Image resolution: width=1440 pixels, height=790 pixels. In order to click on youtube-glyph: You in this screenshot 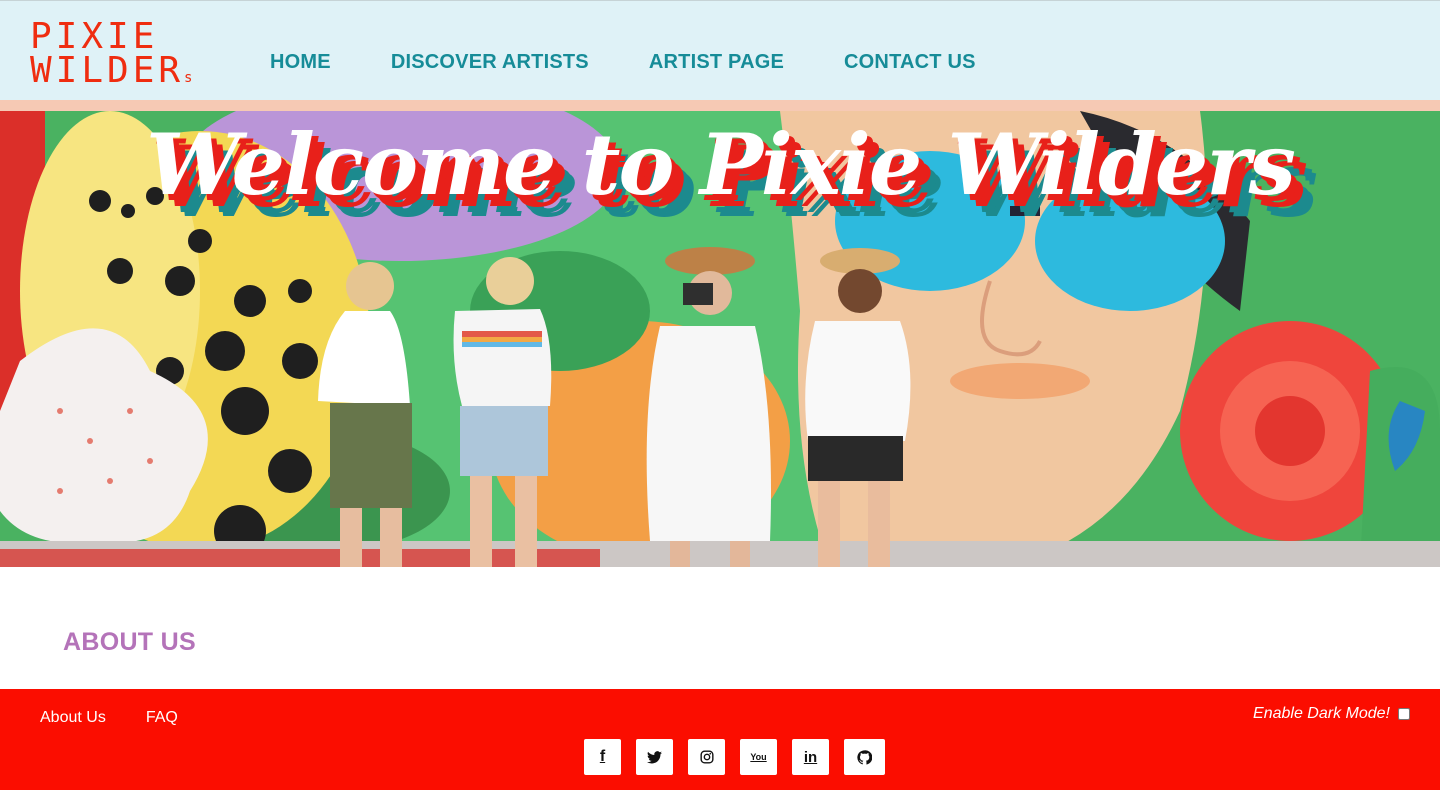, I will do `click(758, 757)`.